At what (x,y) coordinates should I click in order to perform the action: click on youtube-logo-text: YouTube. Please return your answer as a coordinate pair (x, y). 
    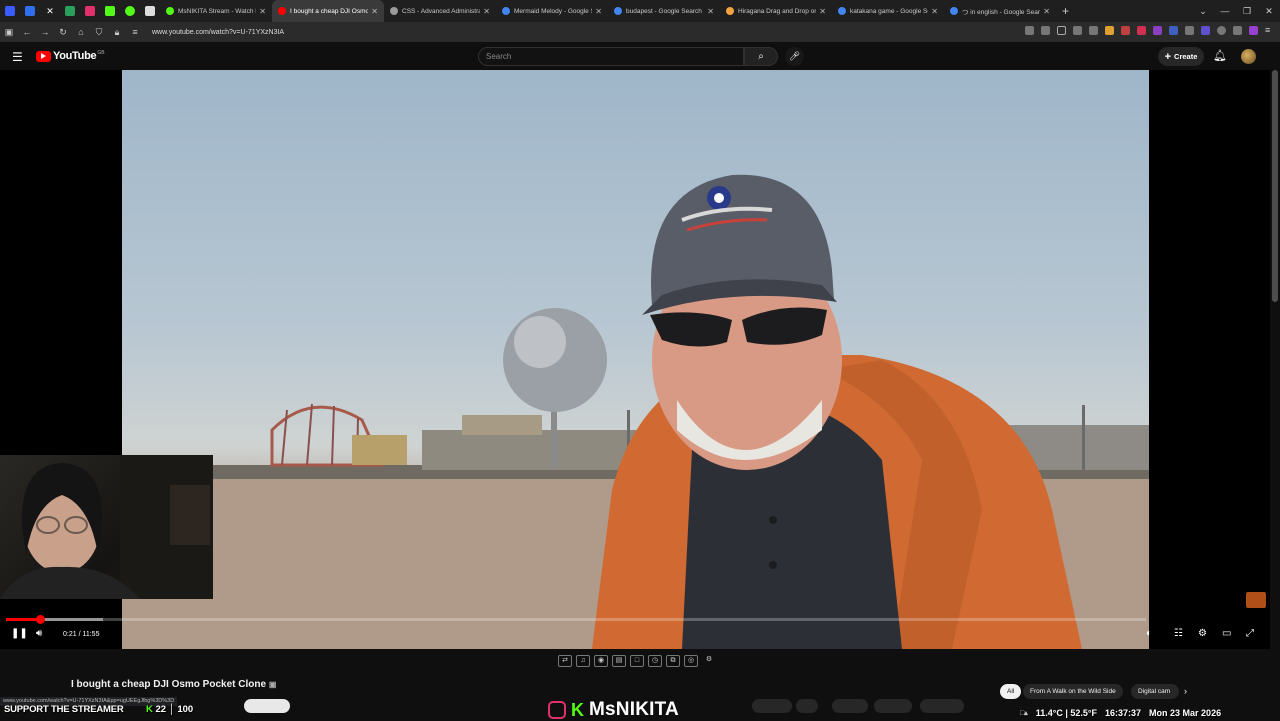
    Looking at the image, I should click on (75, 56).